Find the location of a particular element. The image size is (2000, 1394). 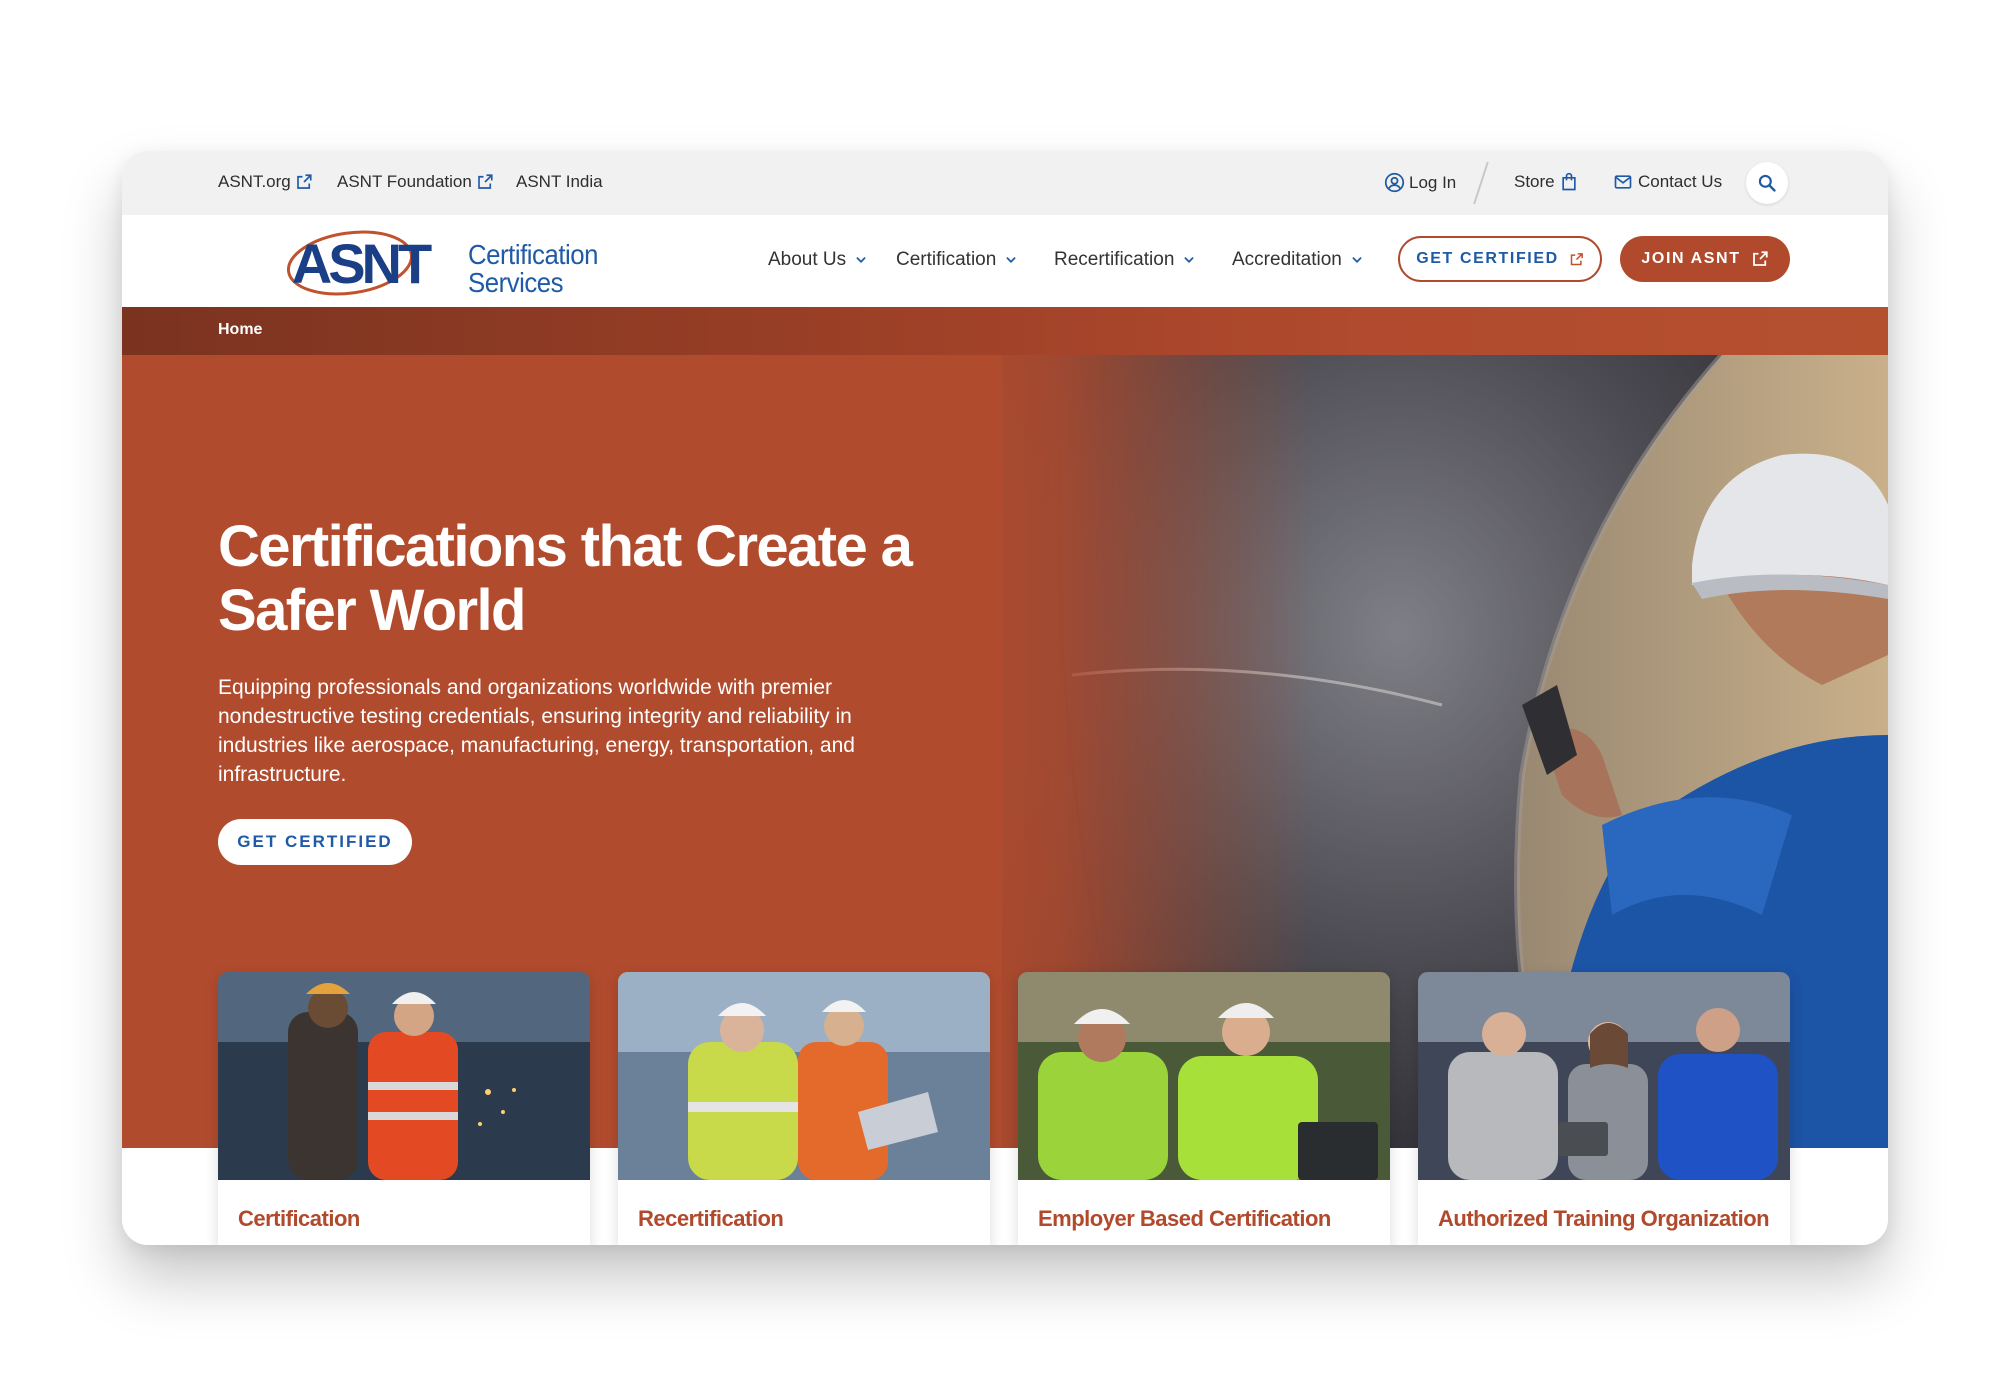

card-certification: Certification is located at coordinates (404, 1108).